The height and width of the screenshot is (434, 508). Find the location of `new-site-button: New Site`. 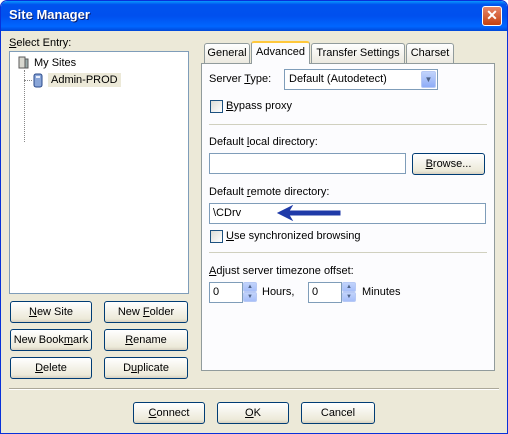

new-site-button: New Site is located at coordinates (51, 312).